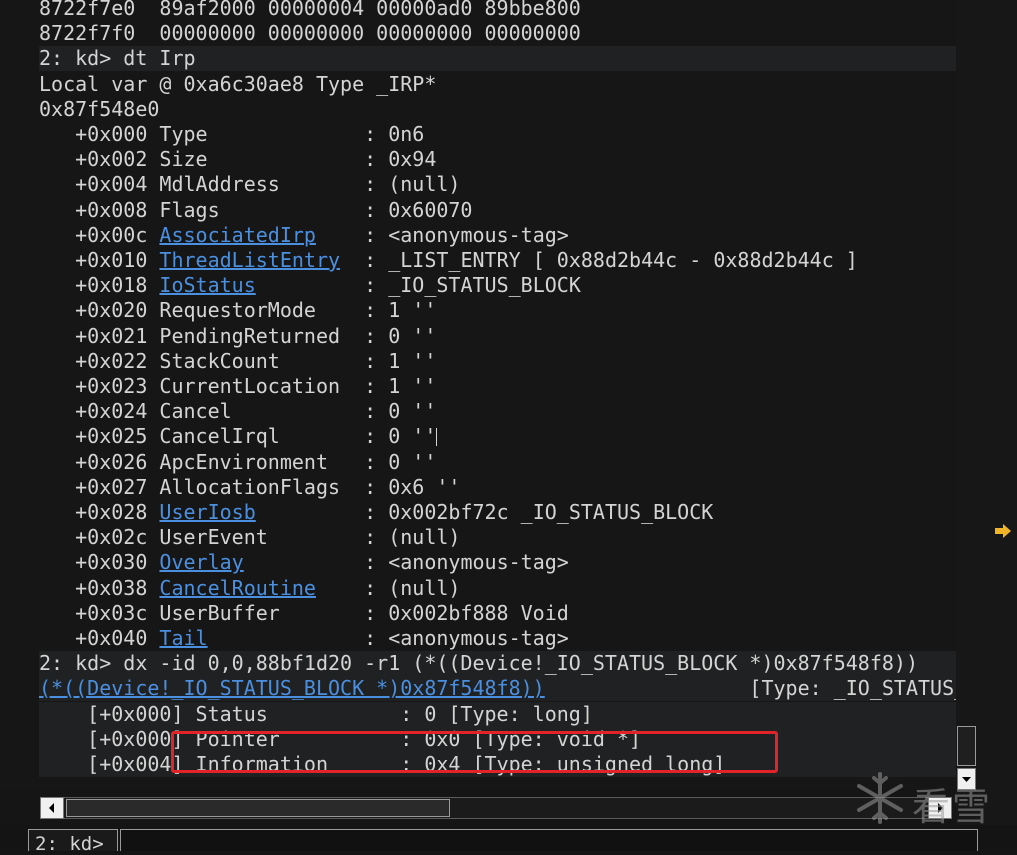  I want to click on output-text: +0x027 AllocationFlags : 0x6 '', so click(250, 486).